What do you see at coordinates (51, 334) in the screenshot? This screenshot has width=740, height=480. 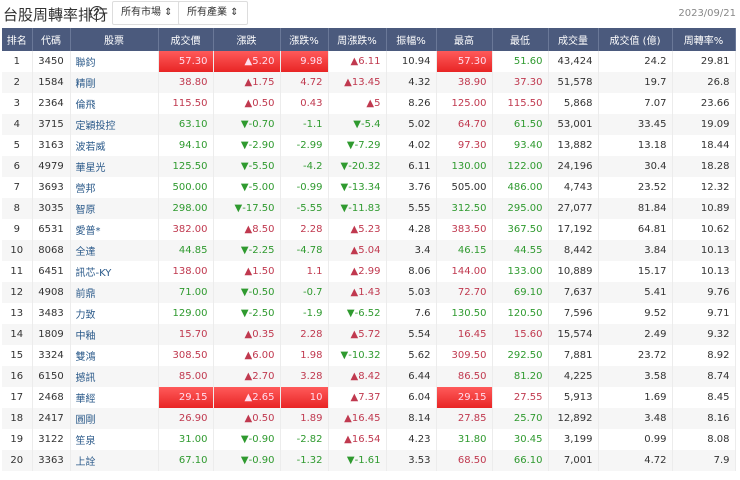 I see `cell-code: 1809` at bounding box center [51, 334].